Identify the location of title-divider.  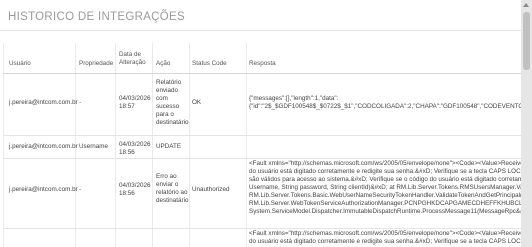
(260, 30).